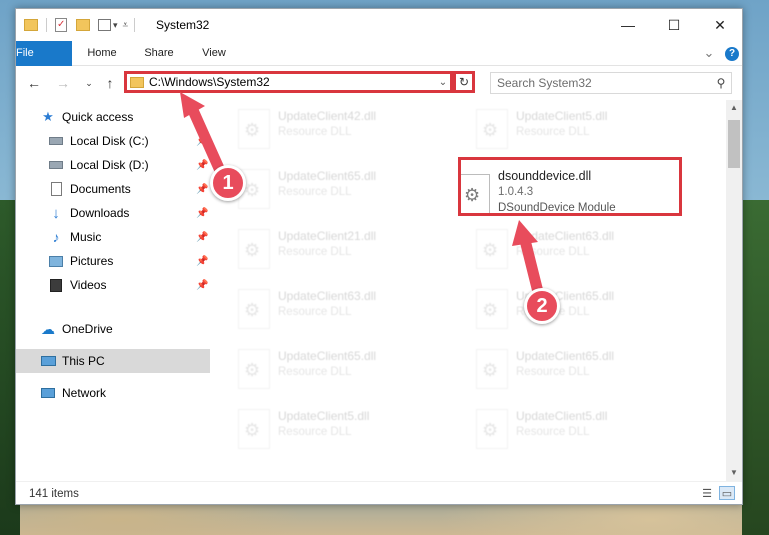 This screenshot has width=769, height=535. What do you see at coordinates (100, 213) in the screenshot?
I see `nav-label: Downloads` at bounding box center [100, 213].